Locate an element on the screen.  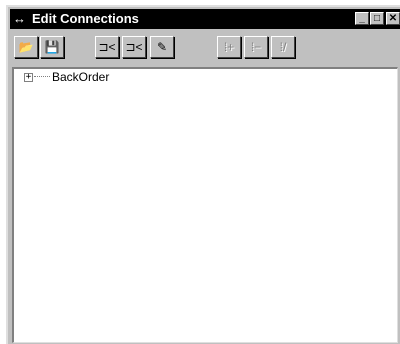
save-icon: 💾 is located at coordinates (52, 47).